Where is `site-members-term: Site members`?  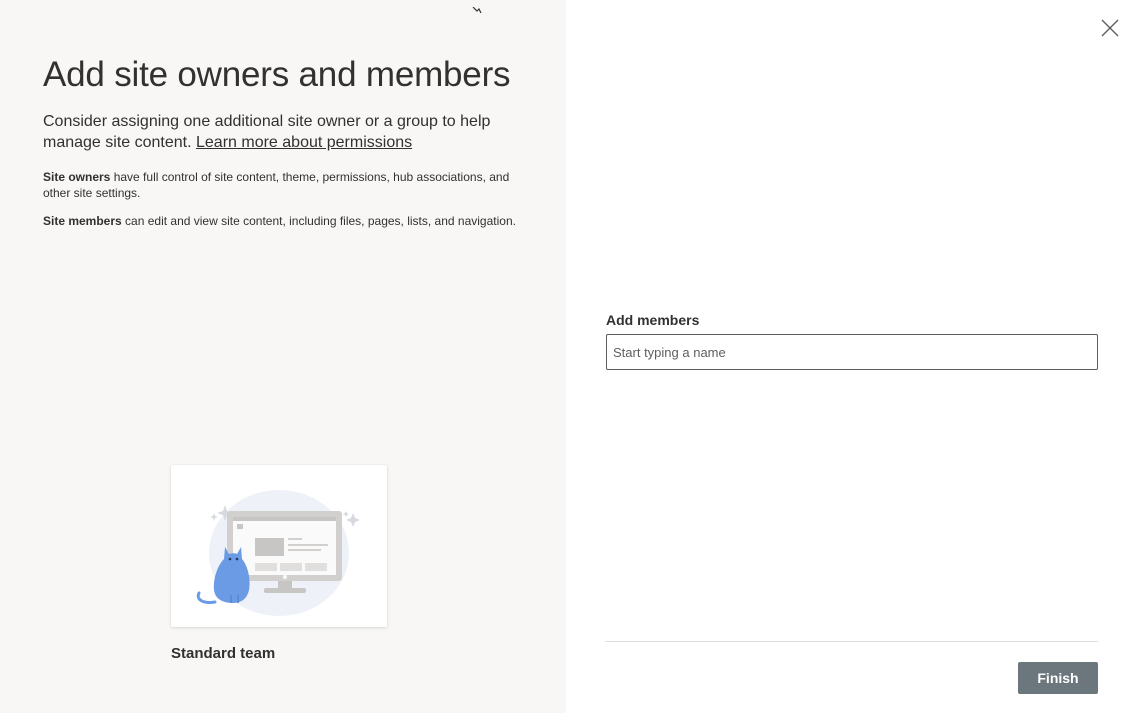
site-members-term: Site members is located at coordinates (82, 221).